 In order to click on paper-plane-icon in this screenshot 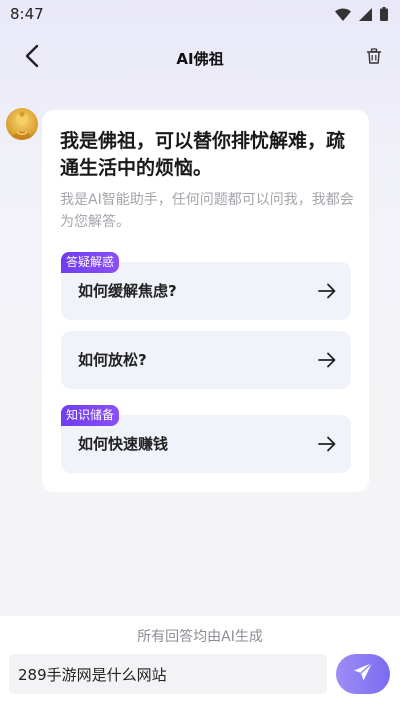, I will do `click(363, 674)`.